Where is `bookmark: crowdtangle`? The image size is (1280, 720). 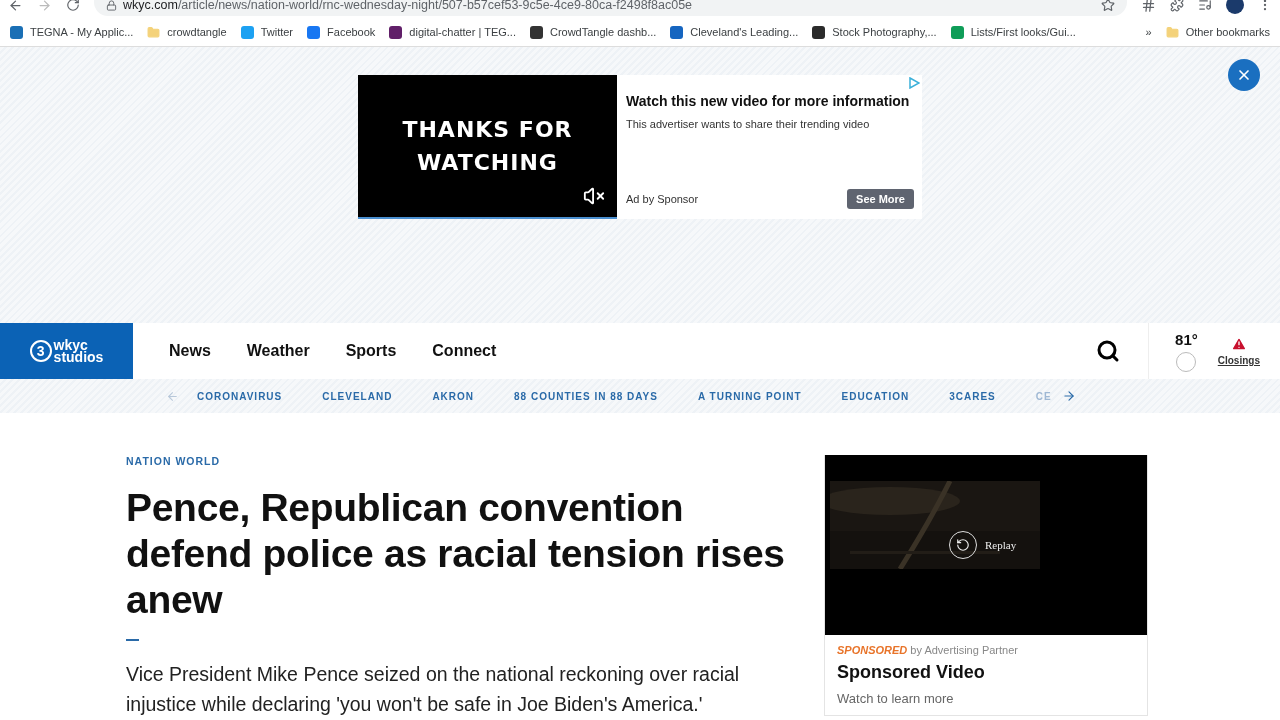
bookmark: crowdtangle is located at coordinates (187, 32).